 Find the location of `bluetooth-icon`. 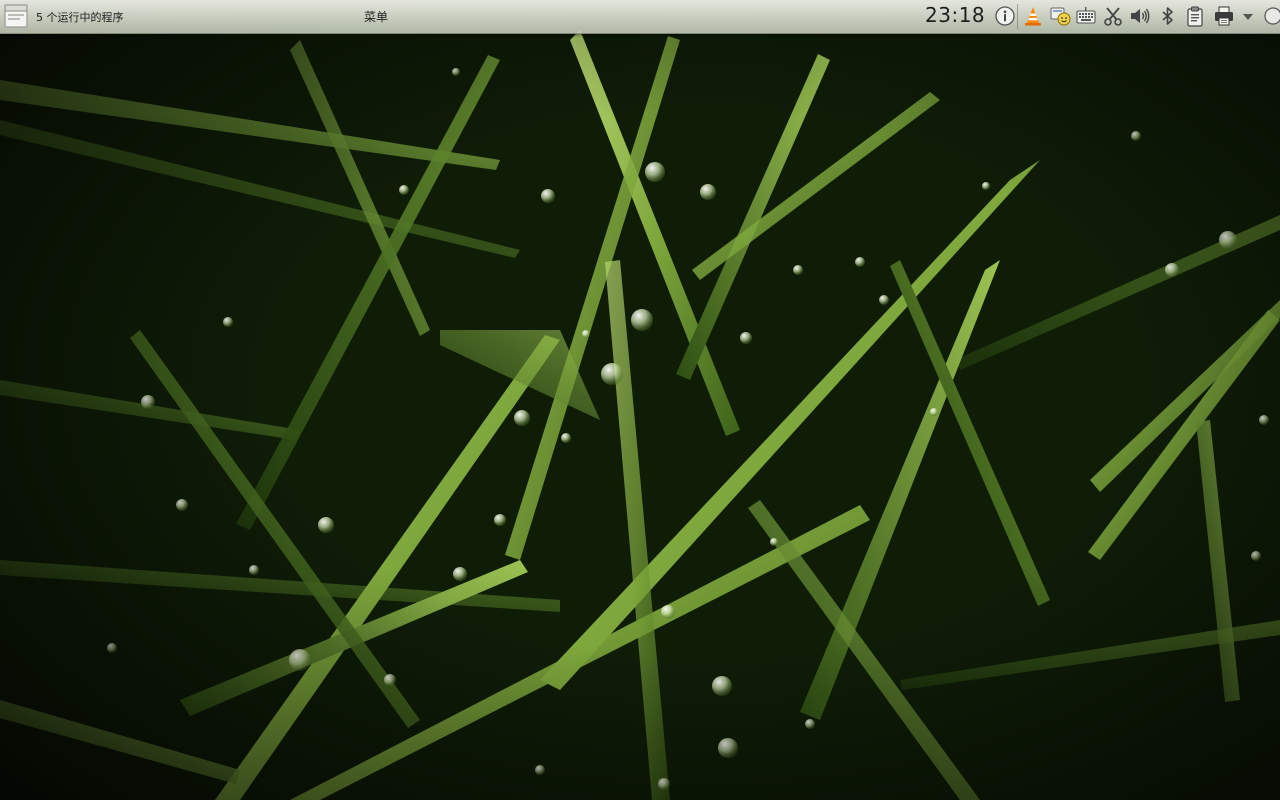

bluetooth-icon is located at coordinates (1168, 16).